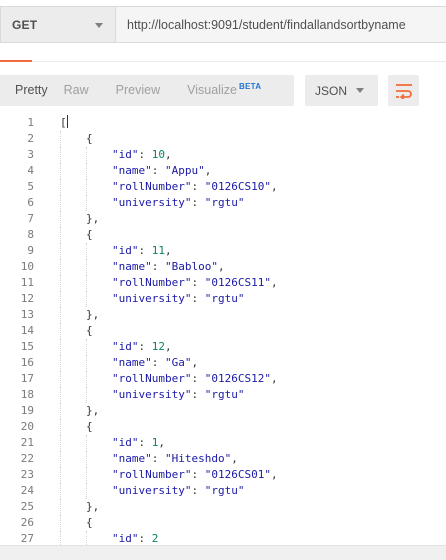 The height and width of the screenshot is (560, 446). What do you see at coordinates (237, 474) in the screenshot?
I see `json-value: "0126CS01"` at bounding box center [237, 474].